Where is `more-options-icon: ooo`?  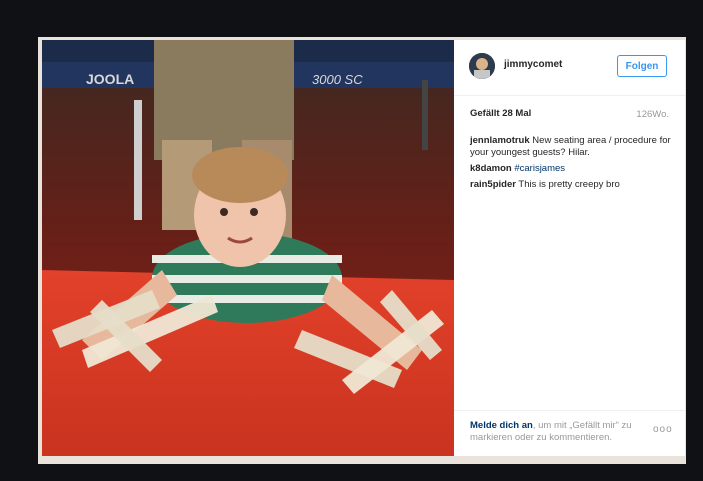
more-options-icon: ooo is located at coordinates (663, 429).